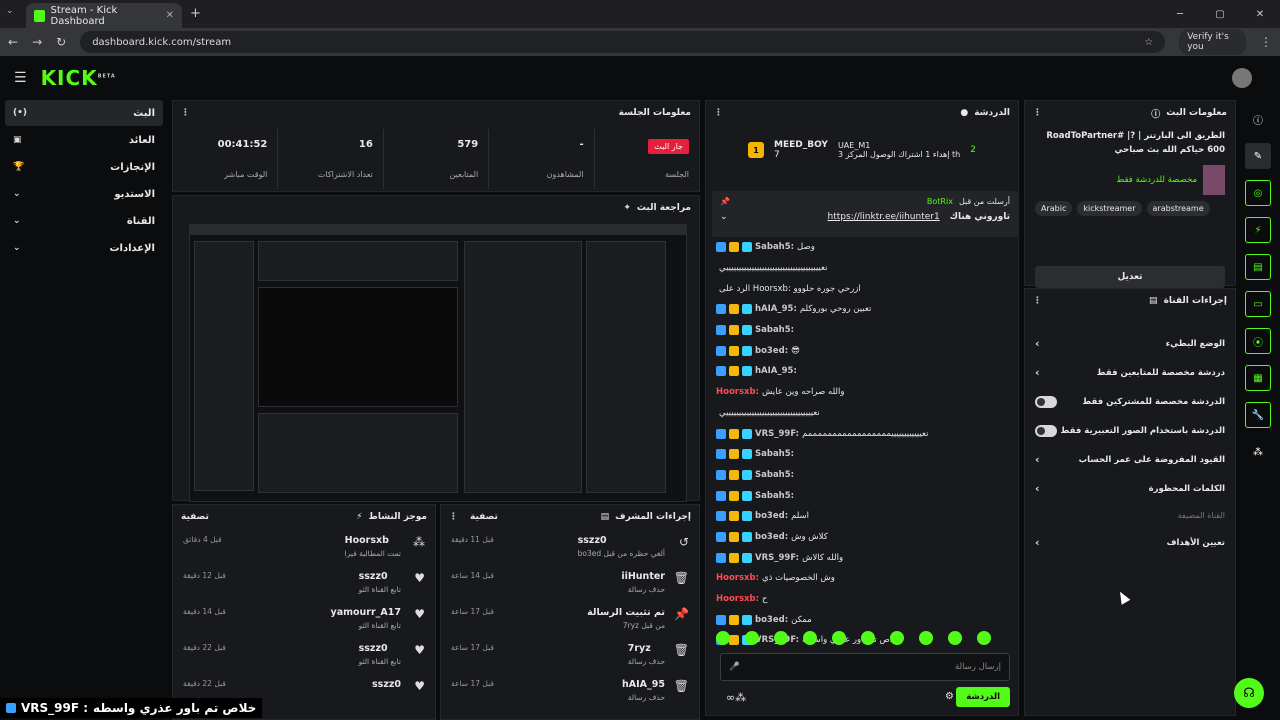 The height and width of the screenshot is (720, 1280). I want to click on bookmark-star-icon: ☆, so click(1148, 42).